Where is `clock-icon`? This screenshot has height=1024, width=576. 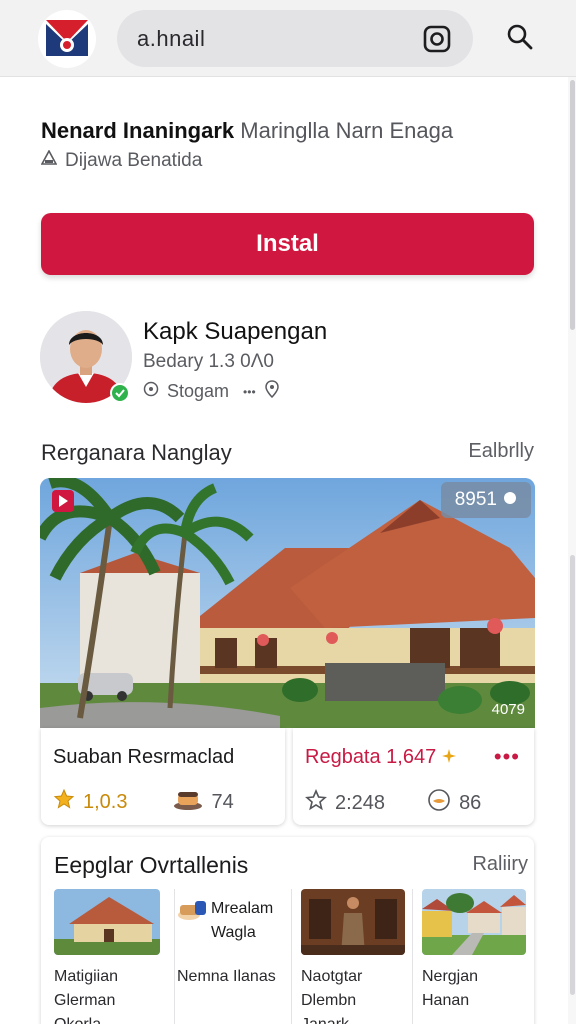
clock-icon is located at coordinates (151, 391).